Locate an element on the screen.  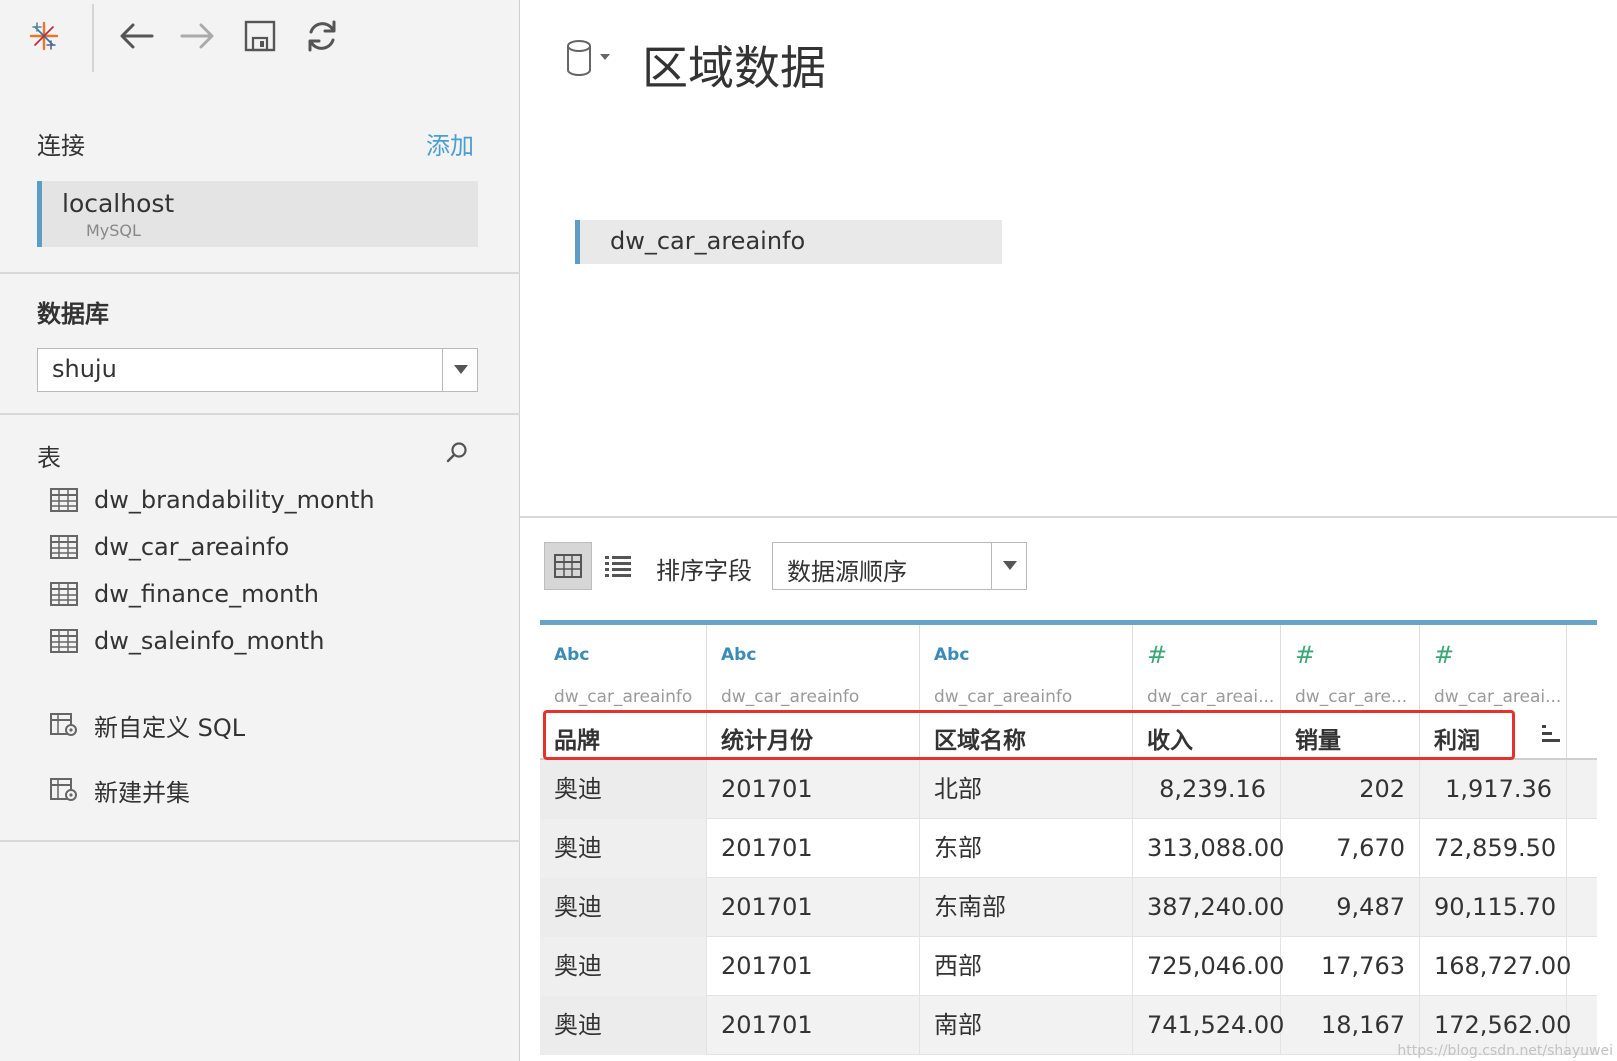
table-item-dw-finance-month: dw_finance_month is located at coordinates (184, 594).